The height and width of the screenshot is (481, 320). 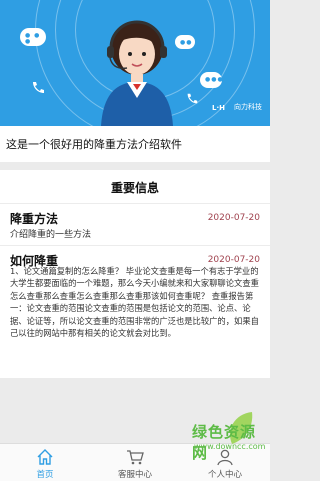 I want to click on operator-illustration-icon, so click(x=137, y=73).